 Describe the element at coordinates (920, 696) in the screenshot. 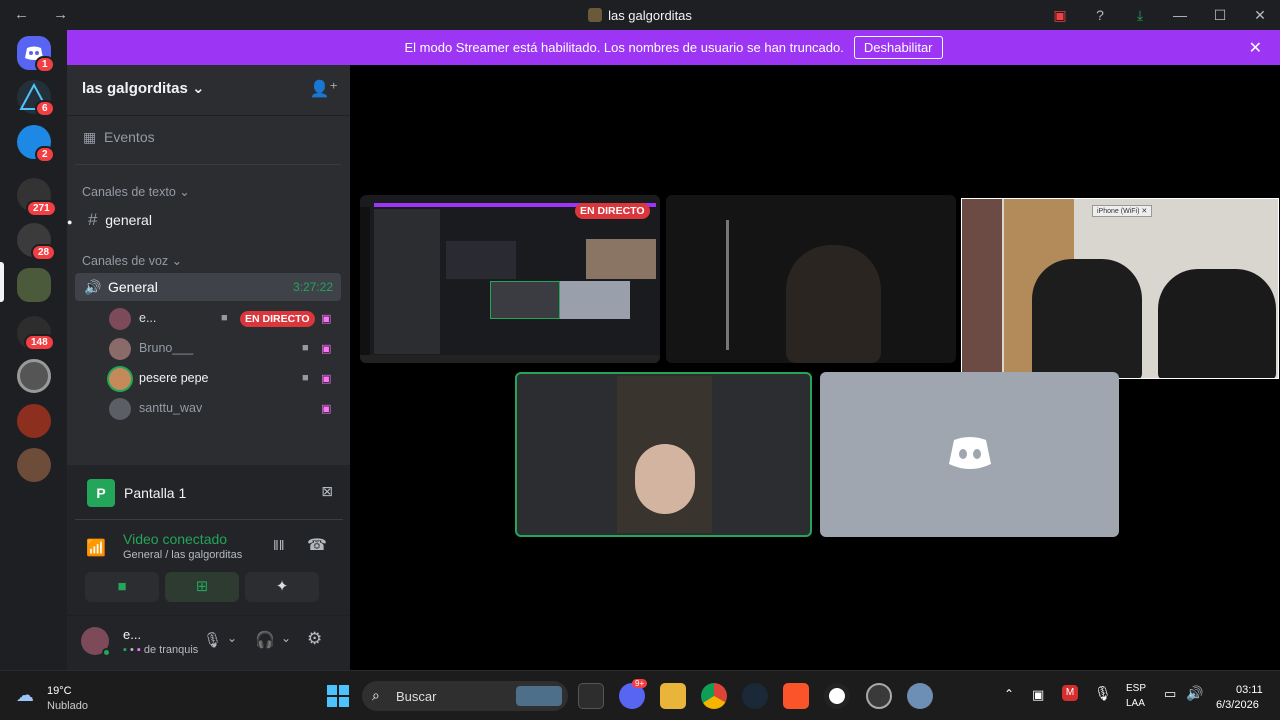

I see `settings-taskbar-icon` at that location.